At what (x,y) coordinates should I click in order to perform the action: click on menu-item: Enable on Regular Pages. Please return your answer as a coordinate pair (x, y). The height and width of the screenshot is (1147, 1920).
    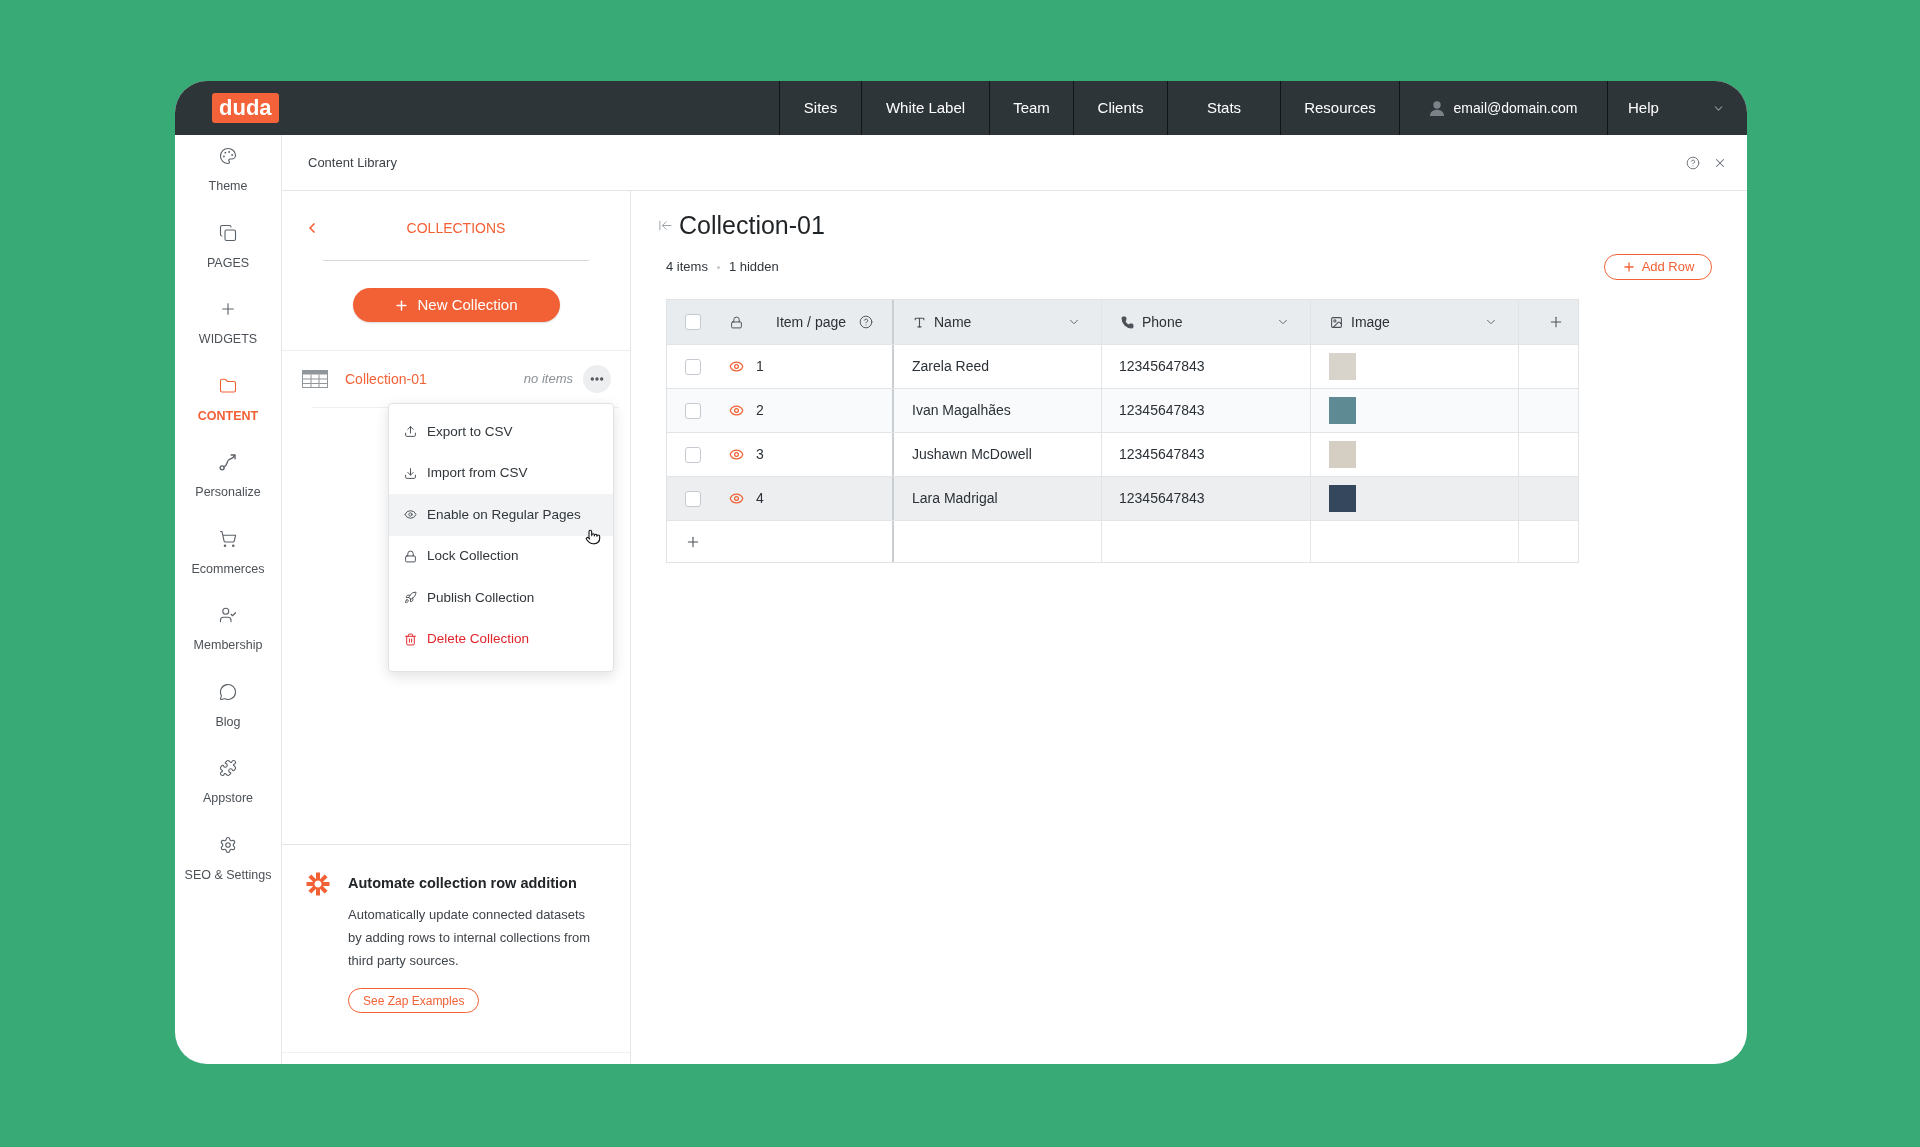
    Looking at the image, I should click on (501, 515).